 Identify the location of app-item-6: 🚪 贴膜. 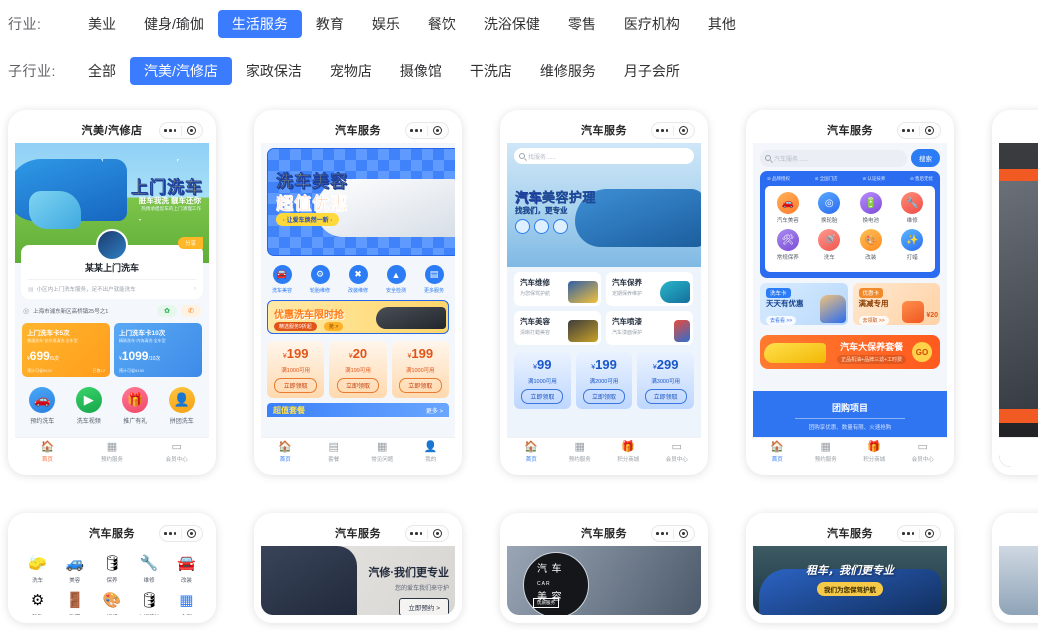
(74, 602).